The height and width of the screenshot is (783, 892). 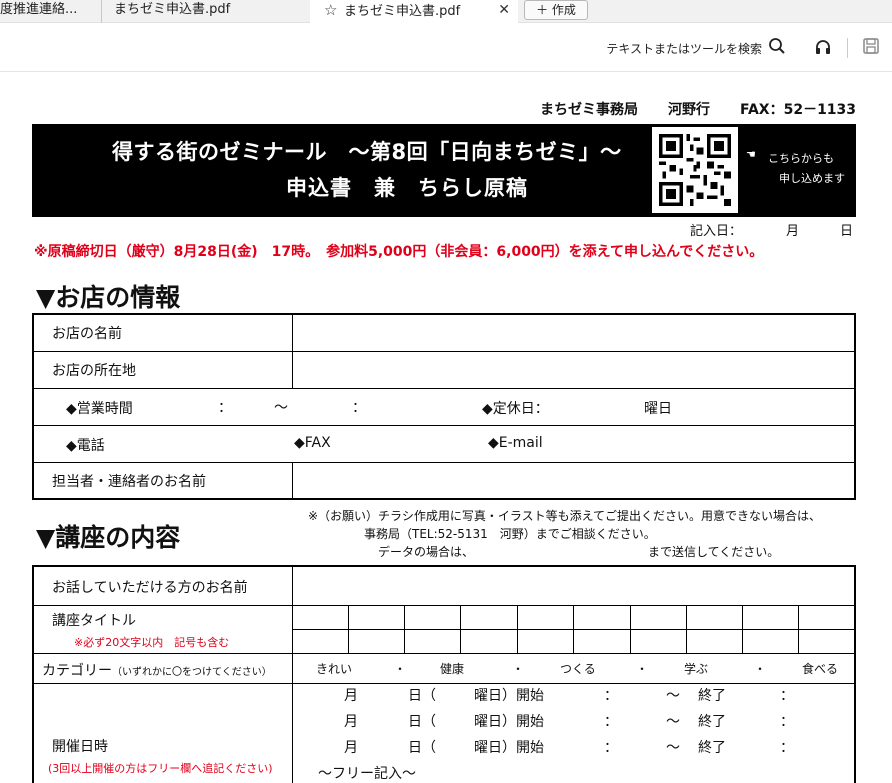 What do you see at coordinates (444, 407) in the screenshot?
I see `row-hours: ◆営業時間 ： ～ ： ◆定休日： 曜日` at bounding box center [444, 407].